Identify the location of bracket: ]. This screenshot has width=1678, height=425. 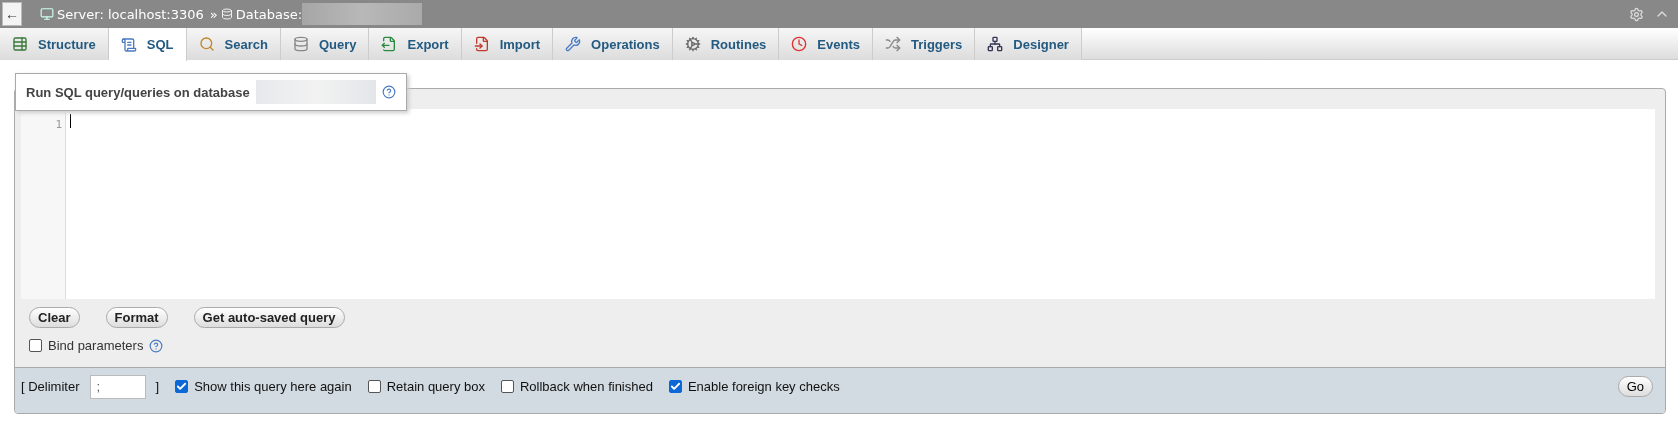
(157, 386).